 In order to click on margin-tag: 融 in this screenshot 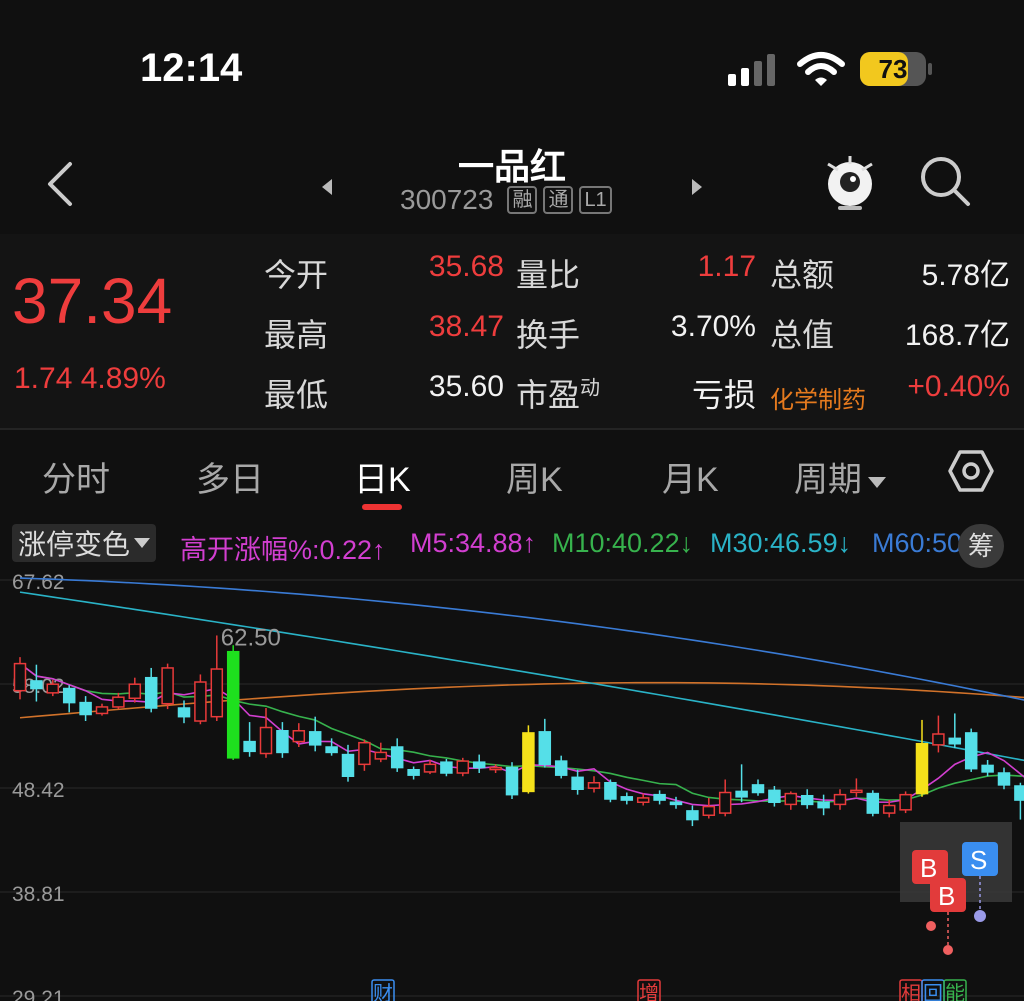, I will do `click(522, 200)`.